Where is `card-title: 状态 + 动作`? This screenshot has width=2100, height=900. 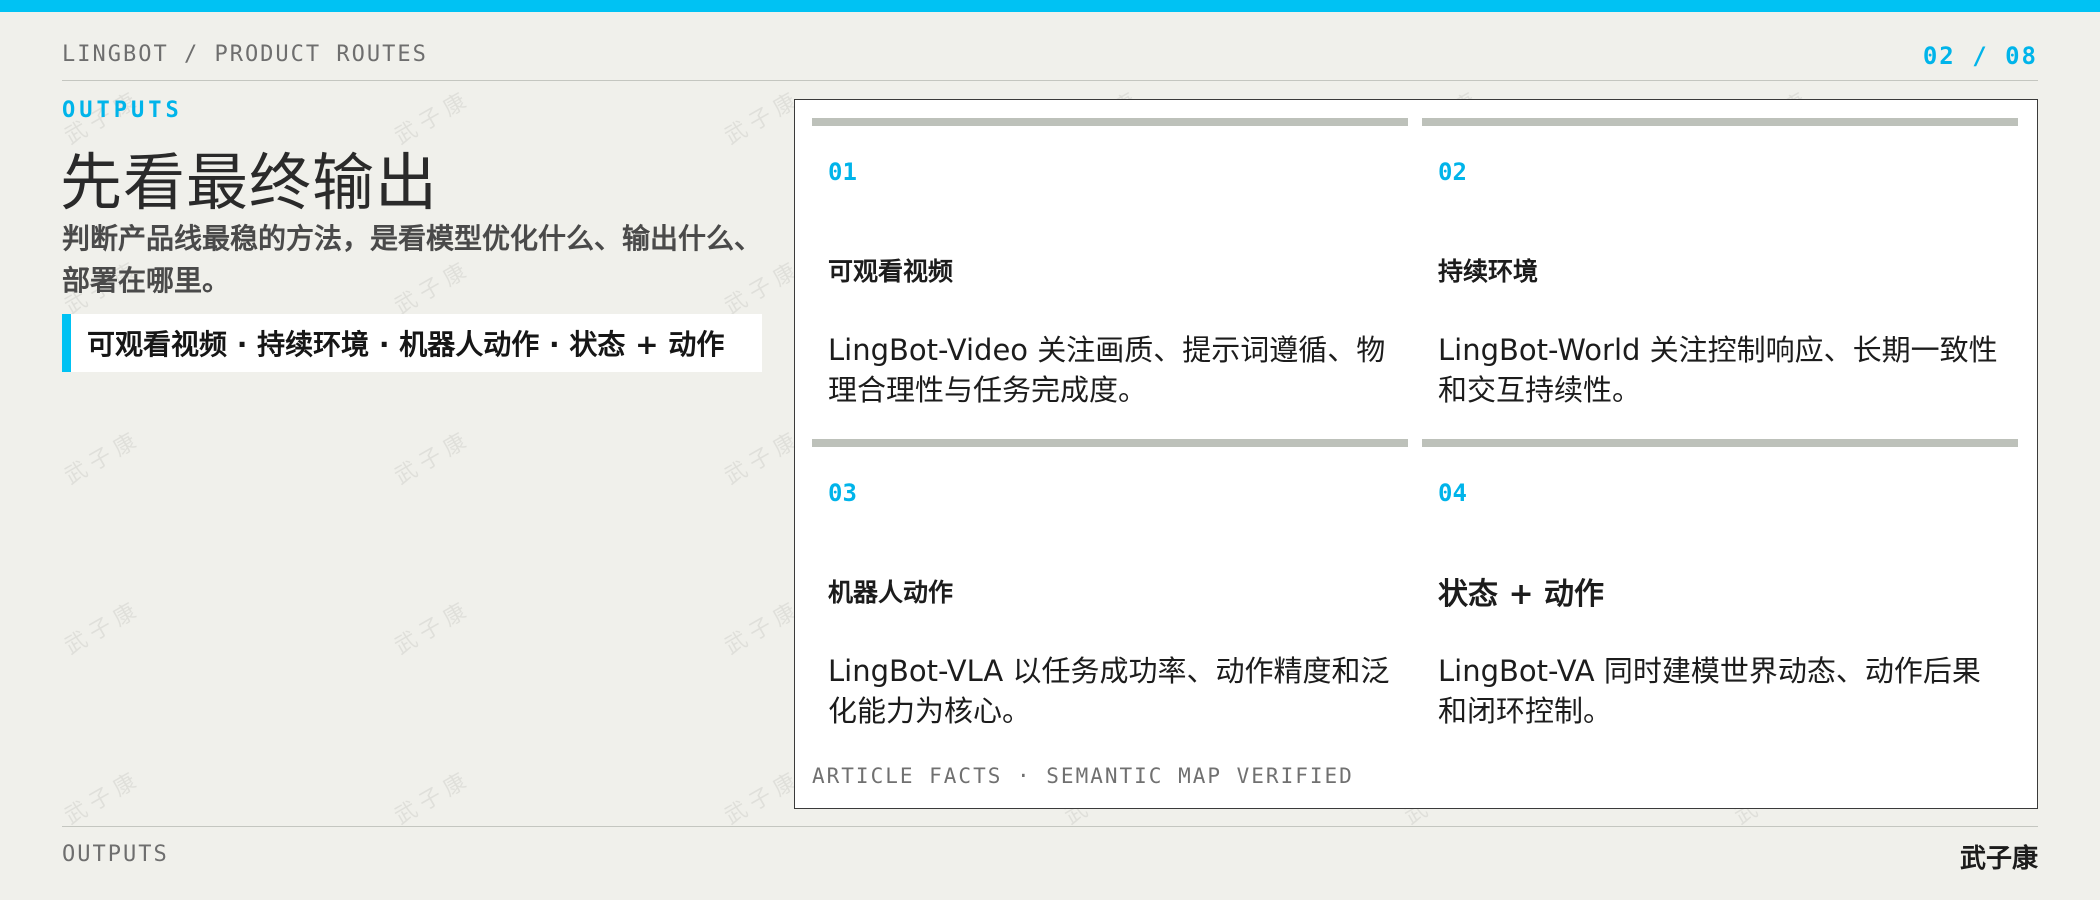 card-title: 状态 + 动作 is located at coordinates (1521, 594).